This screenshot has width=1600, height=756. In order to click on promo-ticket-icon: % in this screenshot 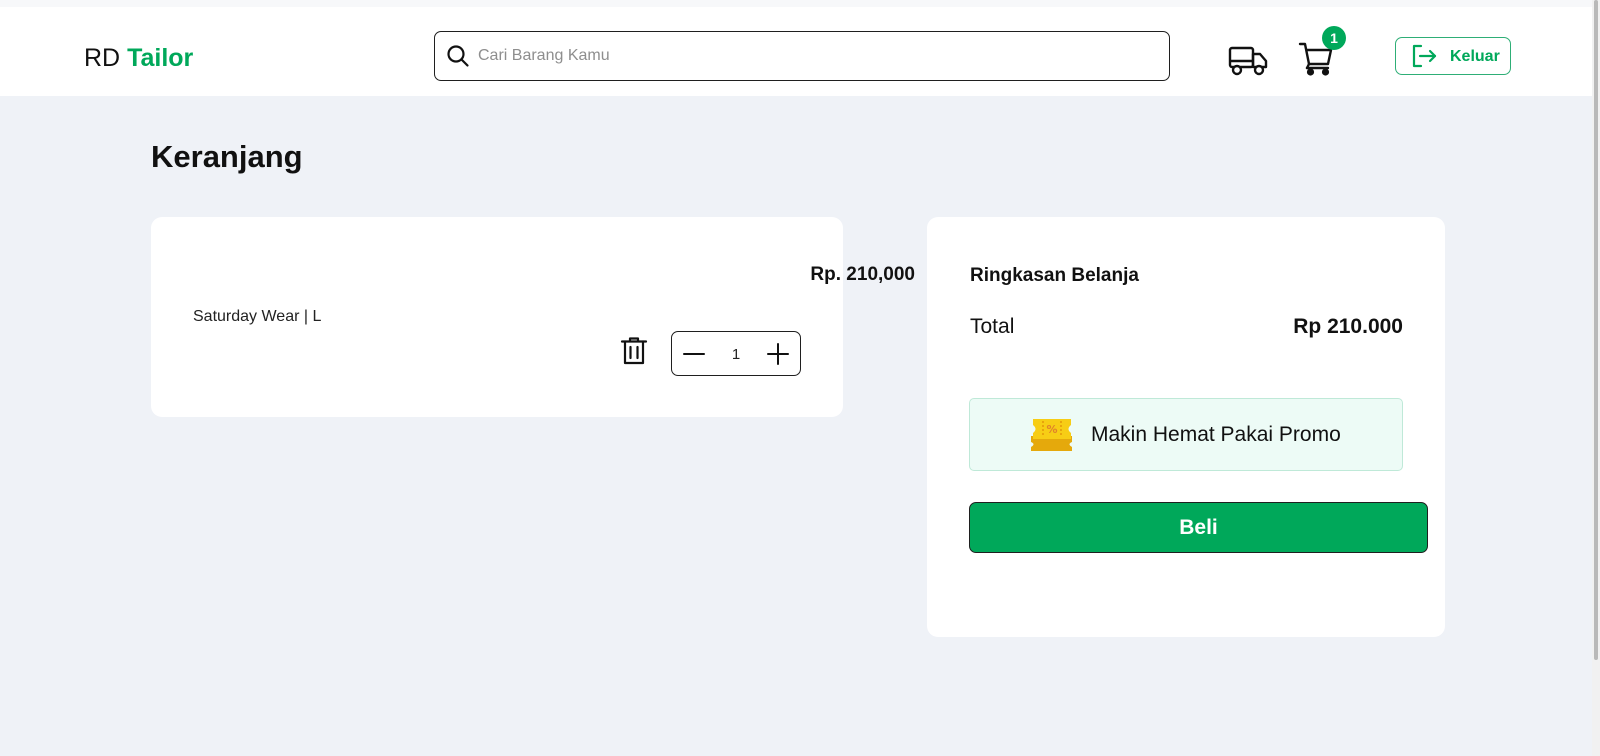, I will do `click(1051, 435)`.